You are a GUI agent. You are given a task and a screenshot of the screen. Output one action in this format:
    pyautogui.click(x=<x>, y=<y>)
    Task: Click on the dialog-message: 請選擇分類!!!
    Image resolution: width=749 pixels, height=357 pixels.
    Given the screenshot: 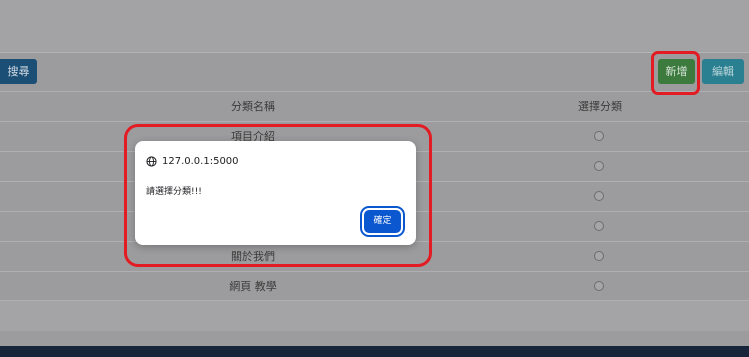 What is the action you would take?
    pyautogui.click(x=174, y=192)
    